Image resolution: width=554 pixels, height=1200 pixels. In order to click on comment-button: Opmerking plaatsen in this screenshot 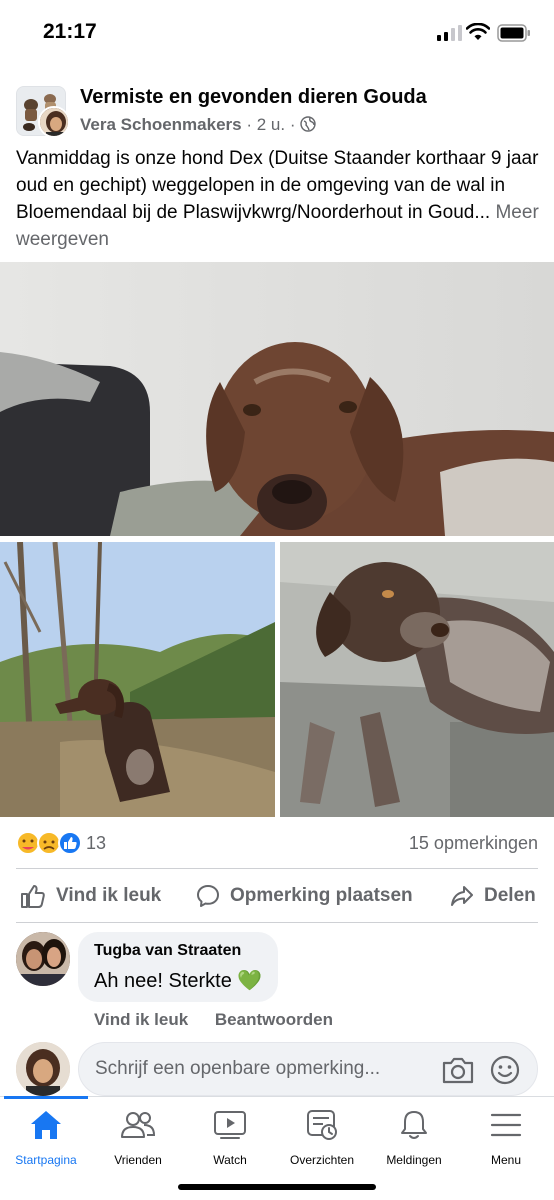, I will do `click(304, 896)`.